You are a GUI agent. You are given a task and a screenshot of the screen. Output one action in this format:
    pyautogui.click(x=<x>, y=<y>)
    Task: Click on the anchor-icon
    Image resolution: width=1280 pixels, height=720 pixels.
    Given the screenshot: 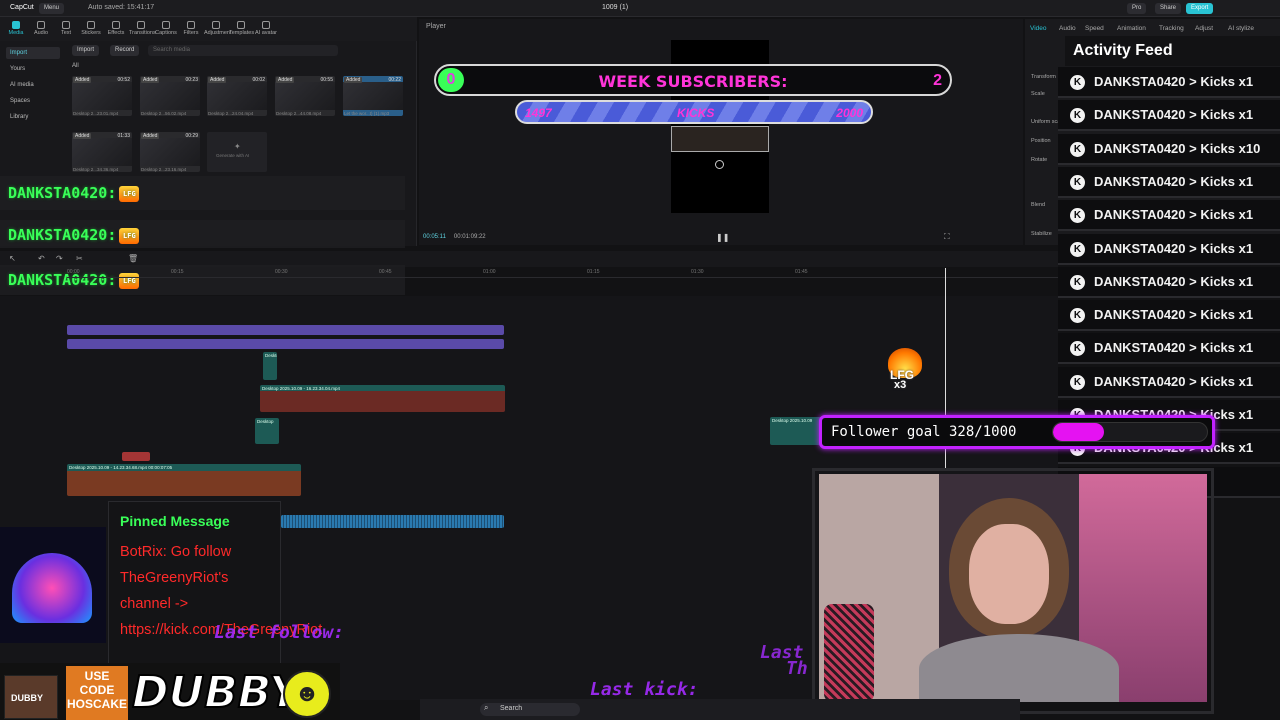 What is the action you would take?
    pyautogui.click(x=719, y=164)
    